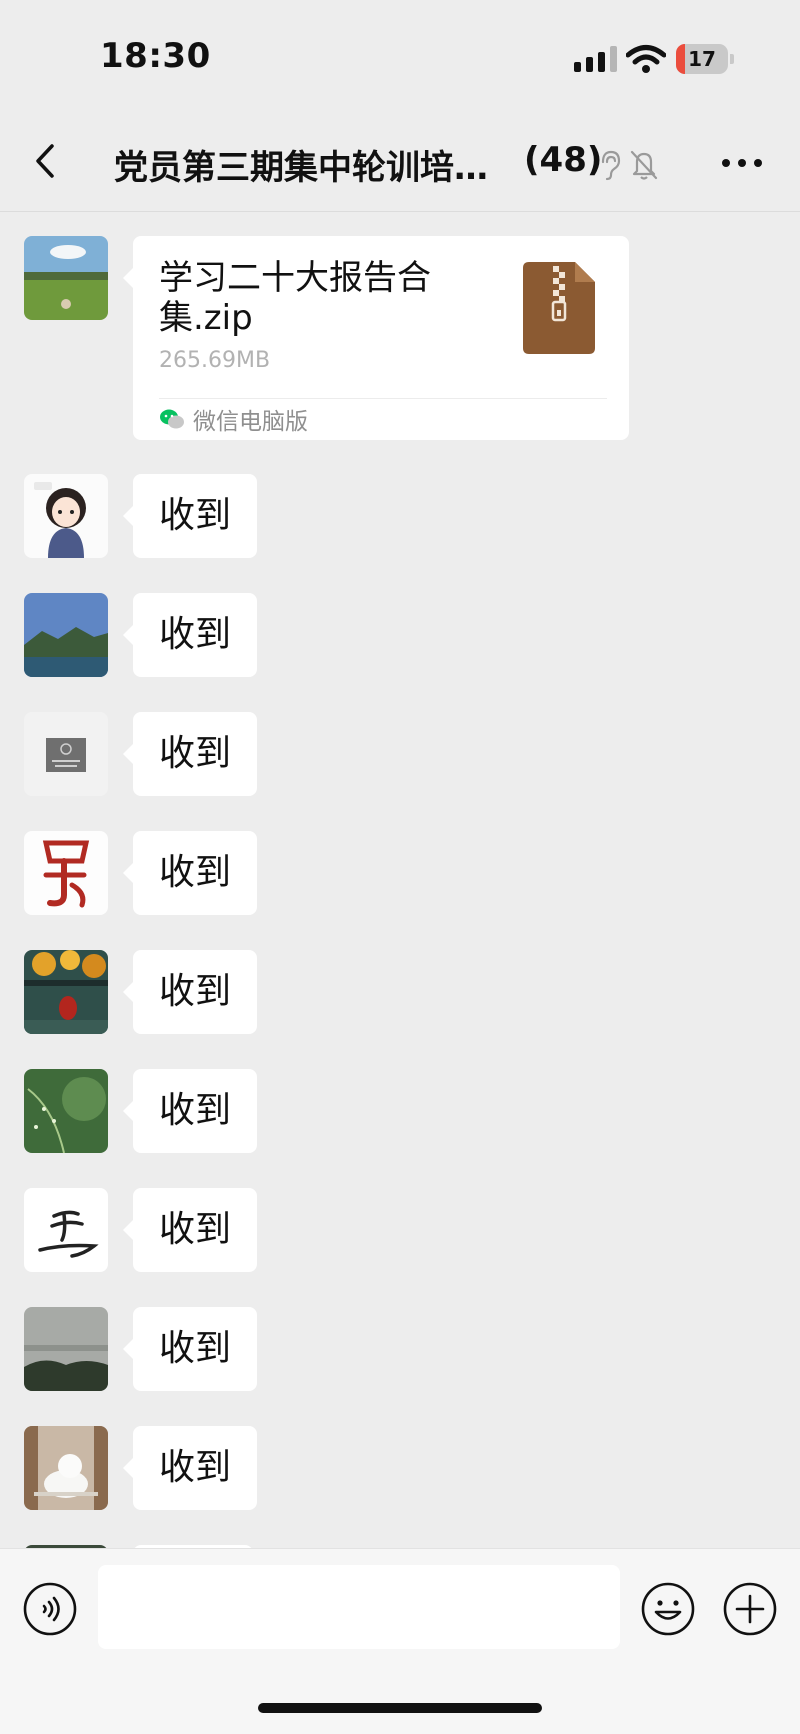 This screenshot has height=1734, width=800. I want to click on input-bar, so click(400, 1641).